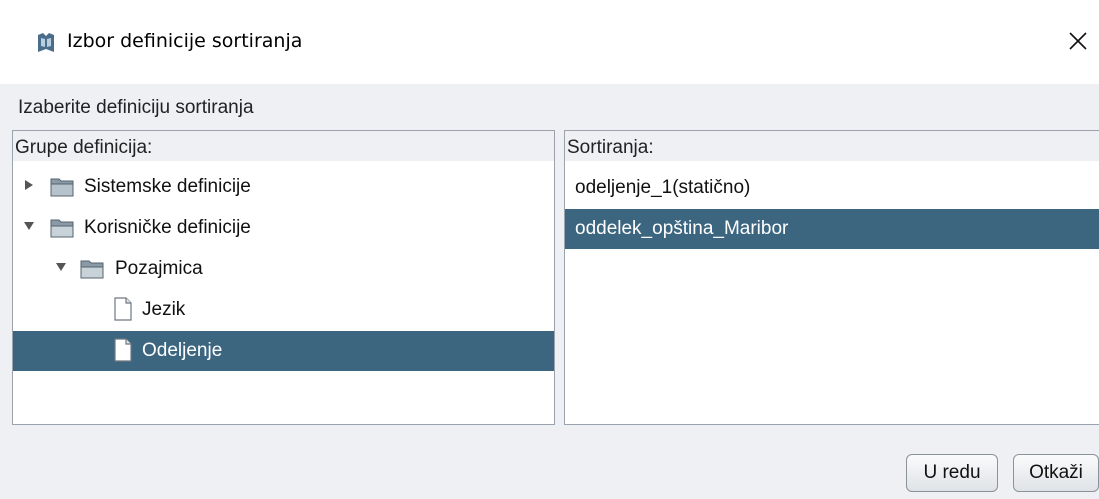 This screenshot has width=1099, height=499. I want to click on close-button, so click(1078, 42).